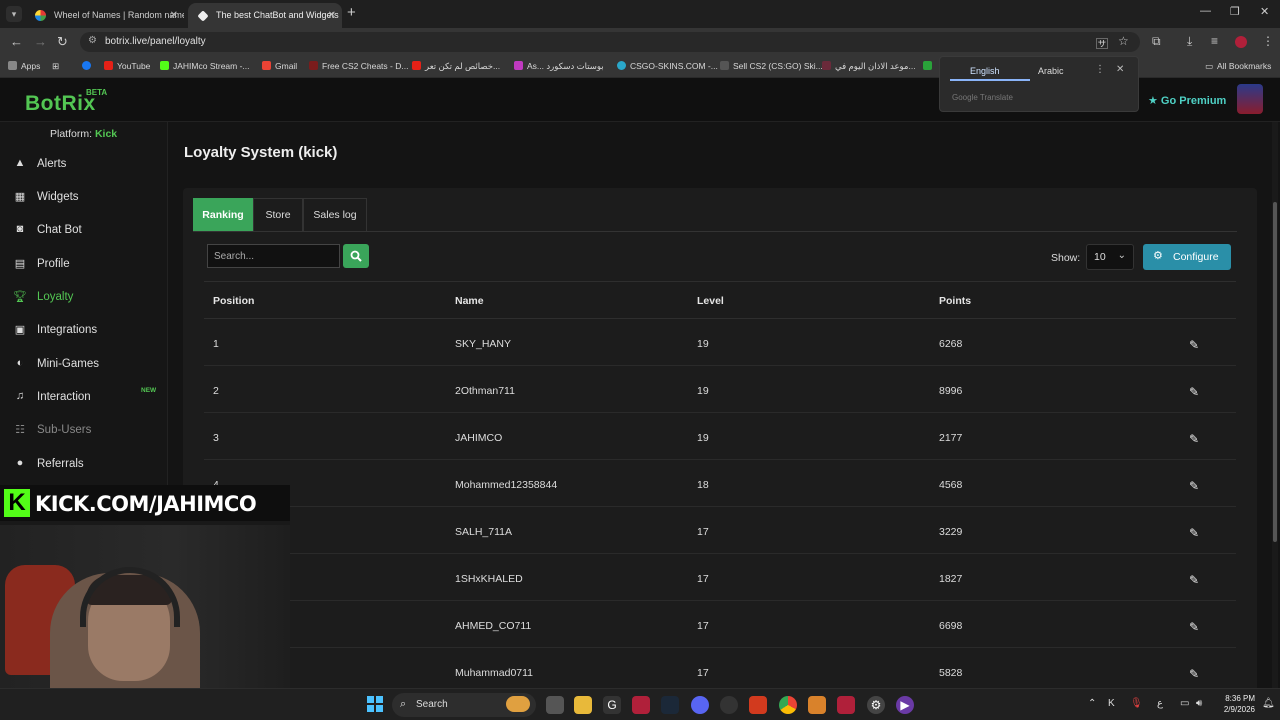  I want to click on sidebar-item-sub-users: ☷ Sub-Users, so click(87, 431).